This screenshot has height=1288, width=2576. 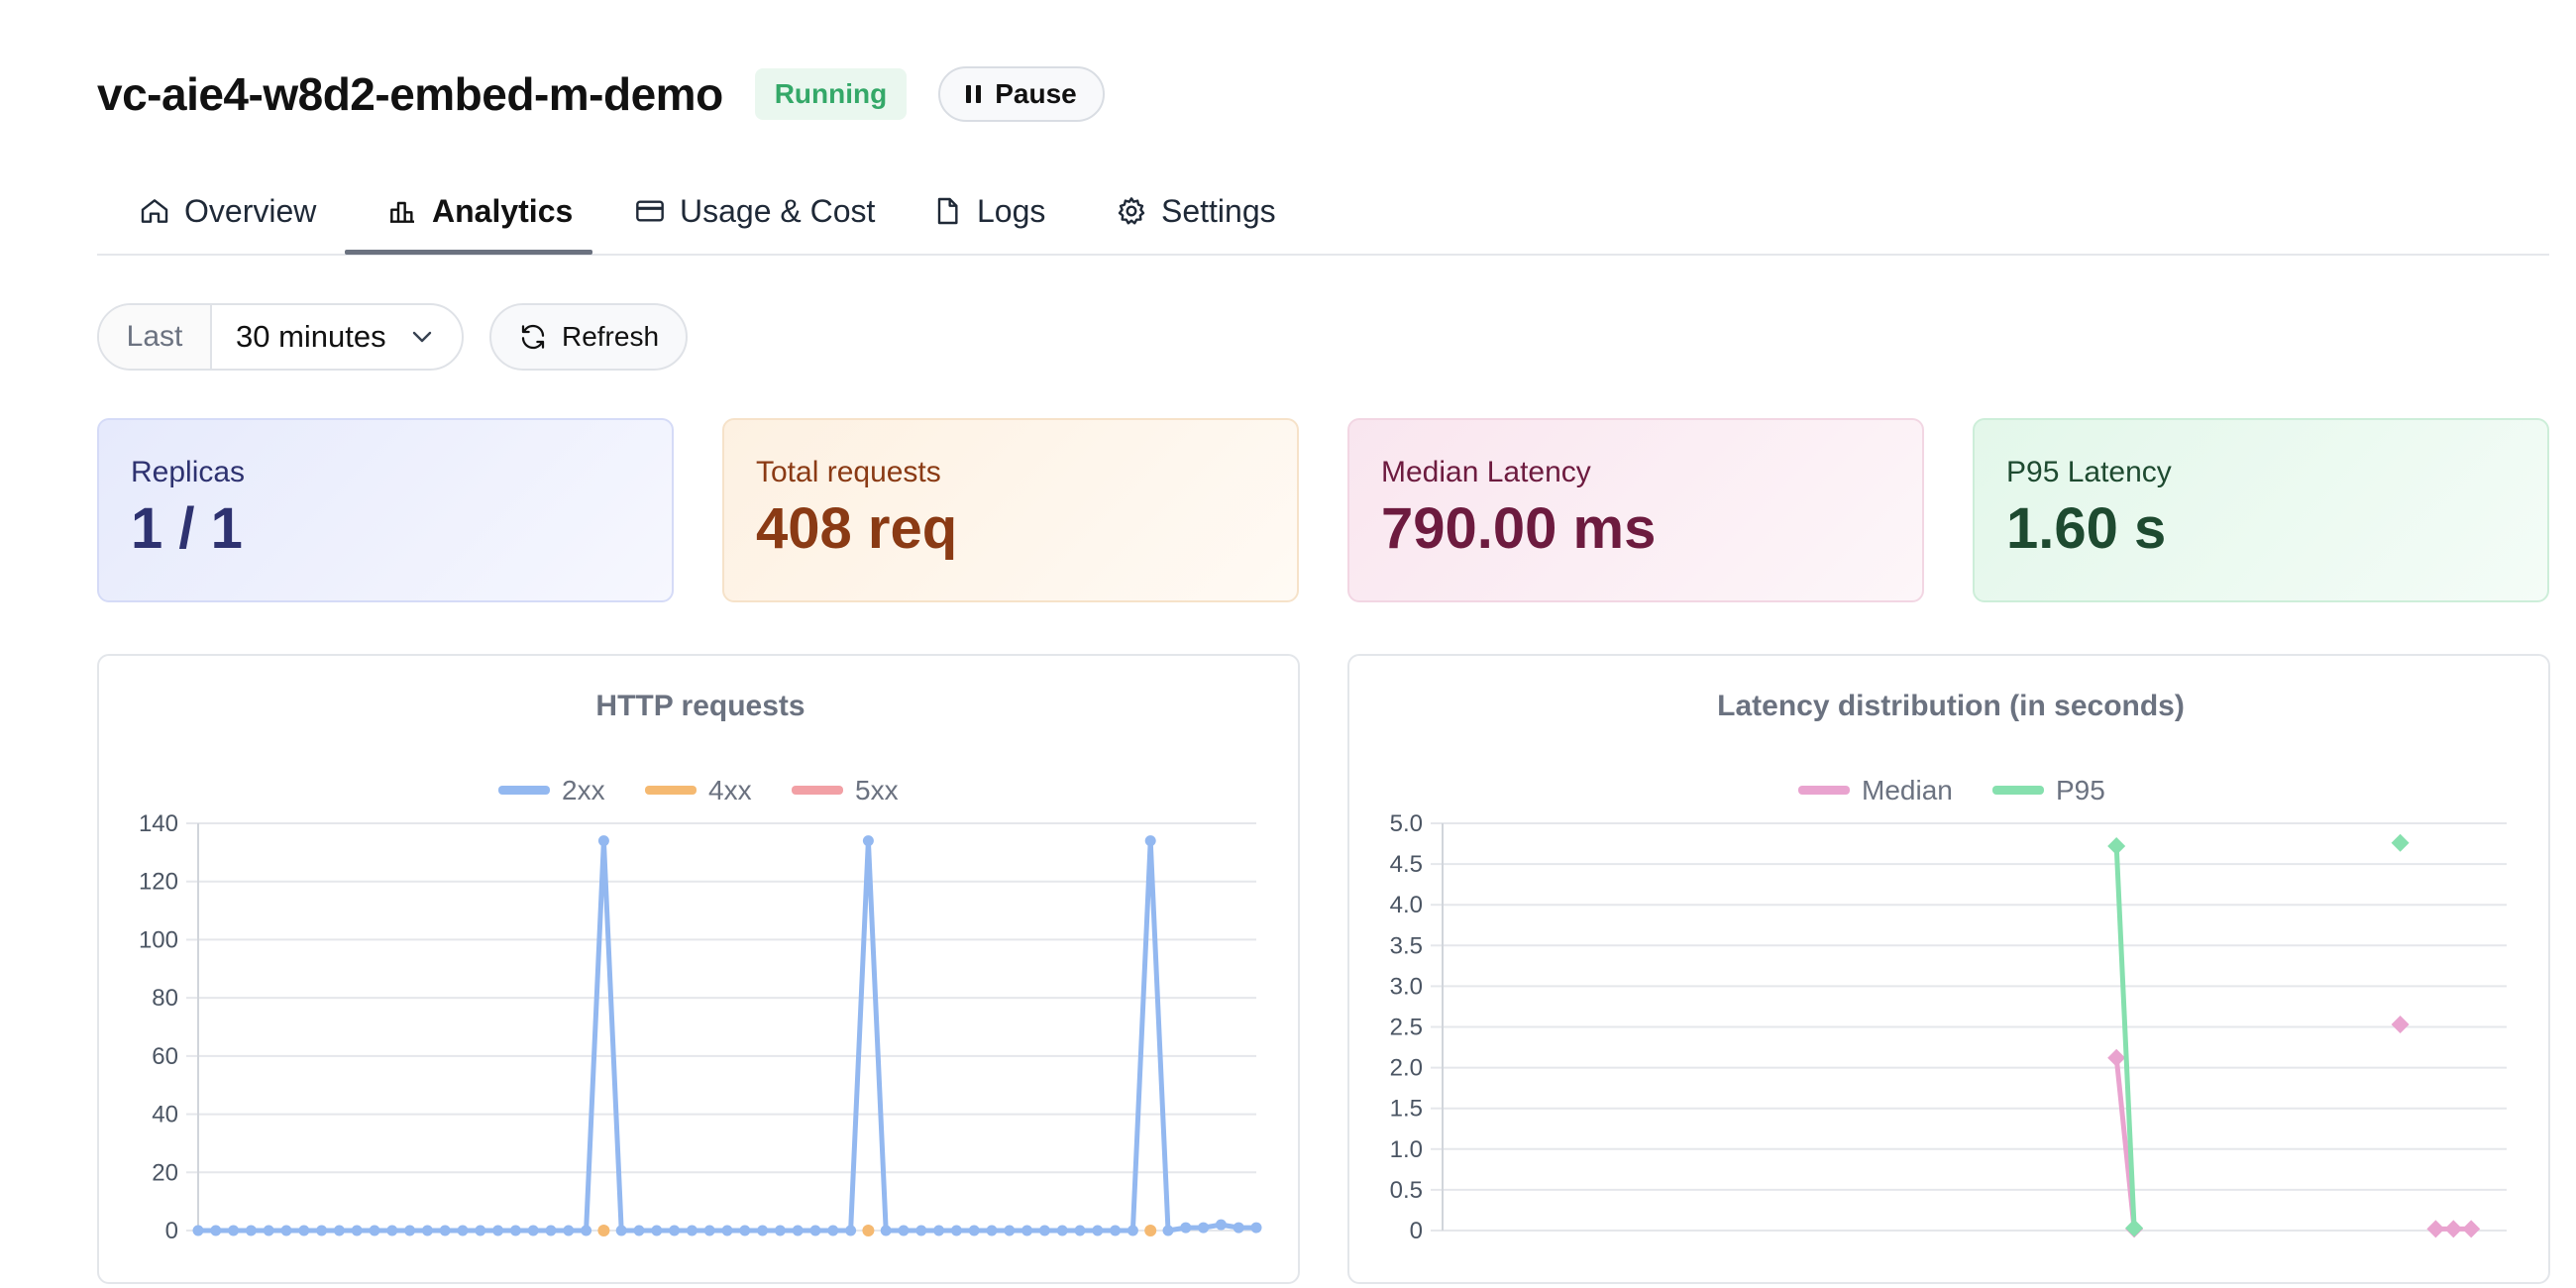 What do you see at coordinates (165, 1056) in the screenshot?
I see `y-tick-label: 60` at bounding box center [165, 1056].